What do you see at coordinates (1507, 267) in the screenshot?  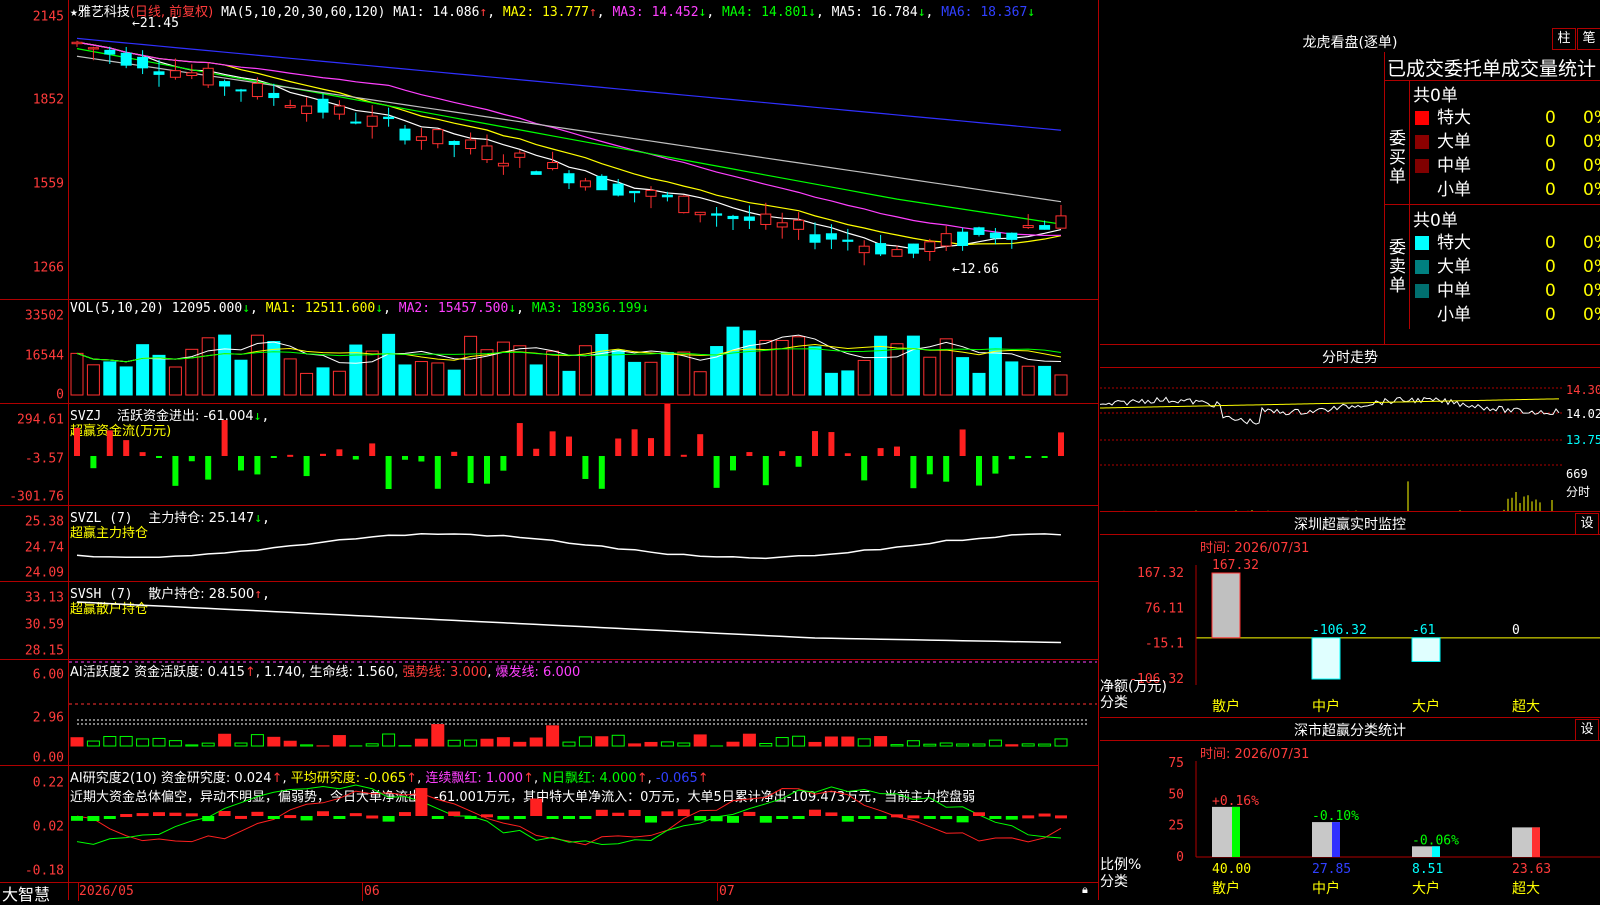 I see `sell-row-l: 大单00%` at bounding box center [1507, 267].